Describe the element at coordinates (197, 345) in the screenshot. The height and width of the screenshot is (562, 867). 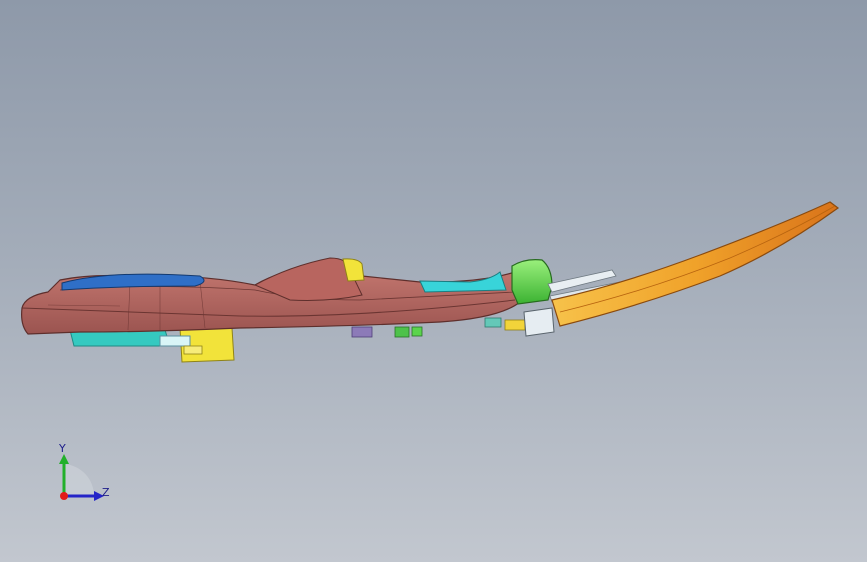
I see `yellow-bracket` at that location.